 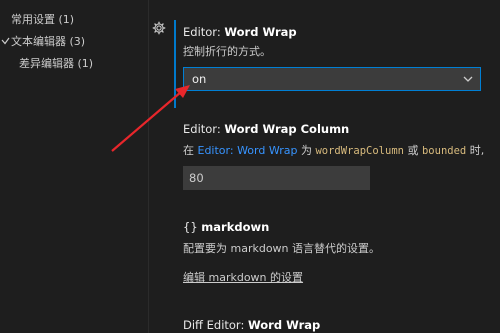 I want to click on setting-title-word-wrap-column: Editor: Word Wrap Column, so click(x=266, y=129).